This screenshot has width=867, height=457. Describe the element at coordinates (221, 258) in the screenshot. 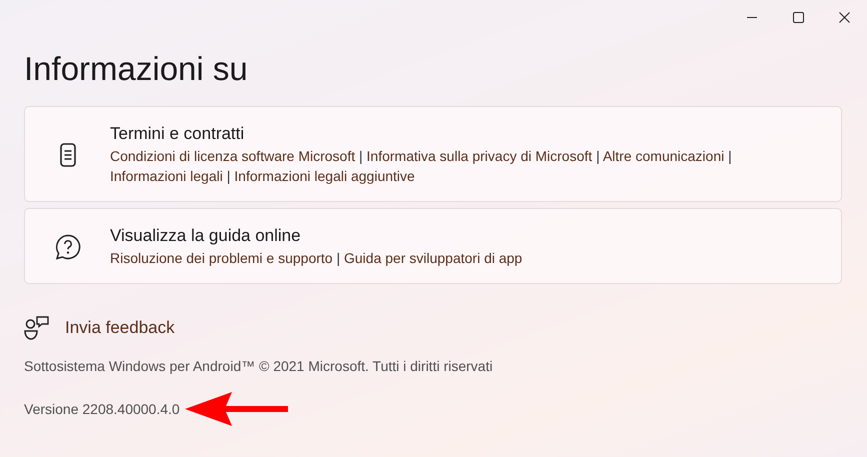

I see `link: Risoluzione dei problemi e supporto` at that location.